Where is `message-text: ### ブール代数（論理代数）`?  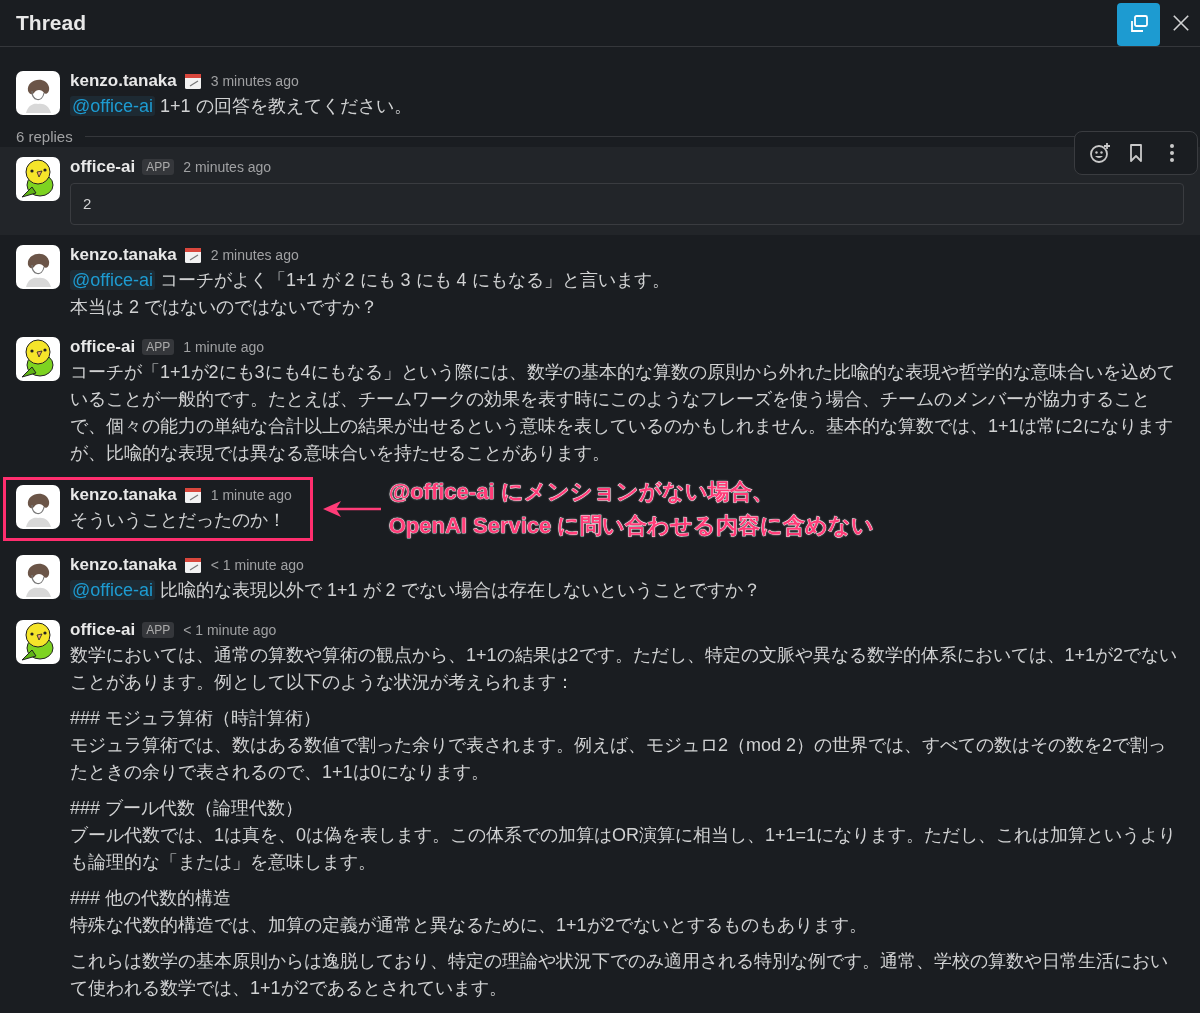 message-text: ### ブール代数（論理代数） is located at coordinates (187, 808).